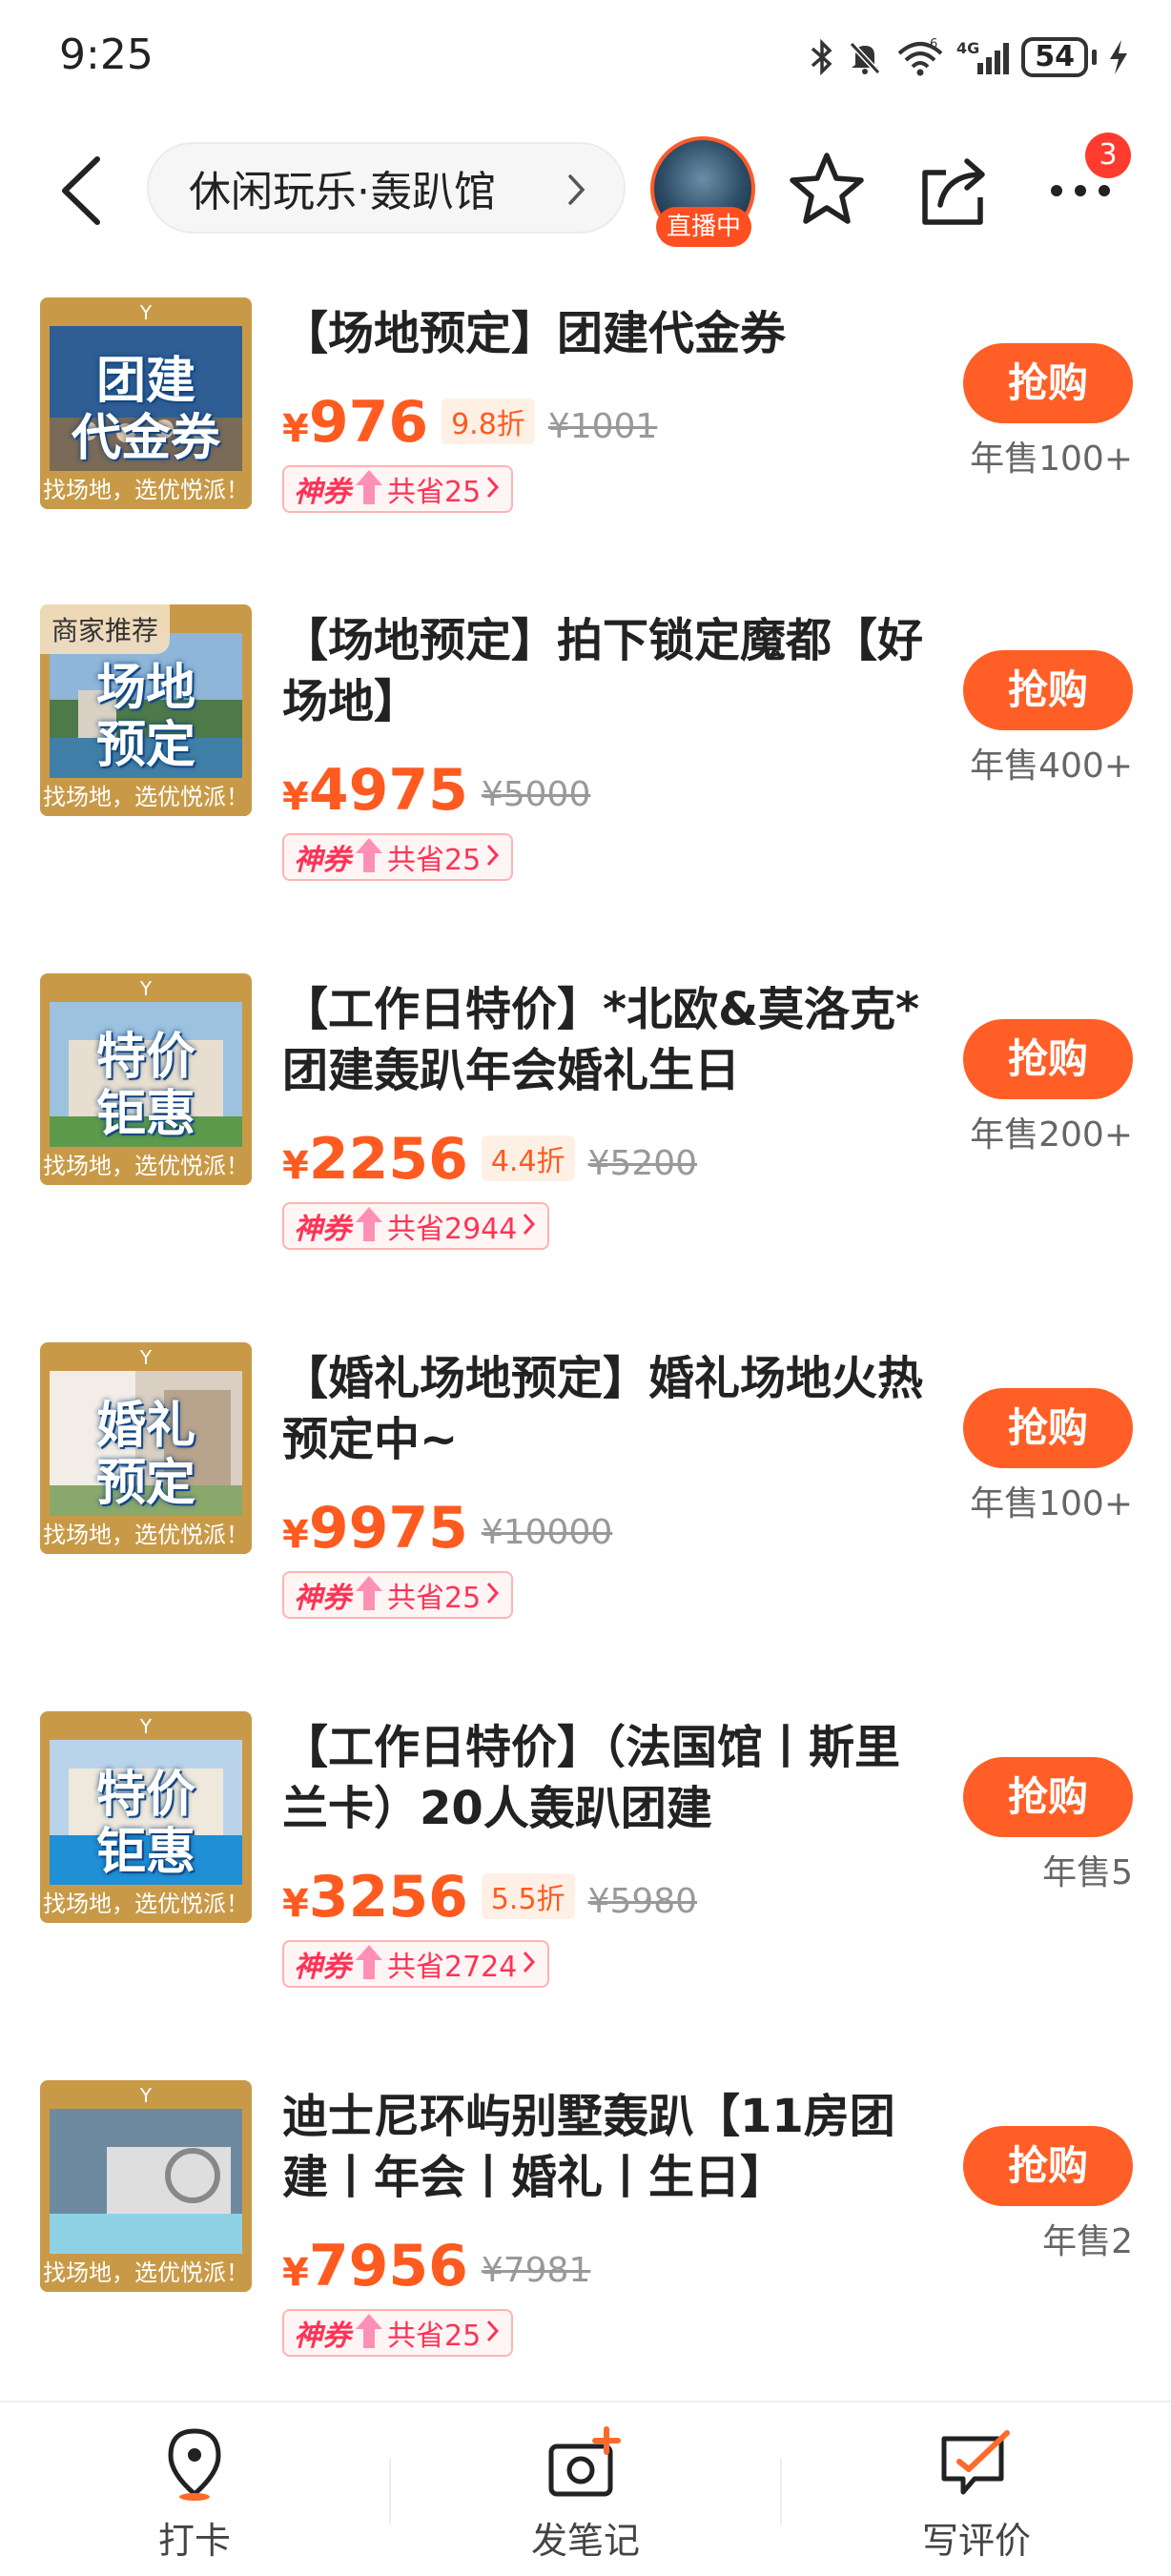 Image resolution: width=1171 pixels, height=2576 pixels. I want to click on category-breadcrumb: 休闲玩乐·轰趴馆, so click(386, 188).